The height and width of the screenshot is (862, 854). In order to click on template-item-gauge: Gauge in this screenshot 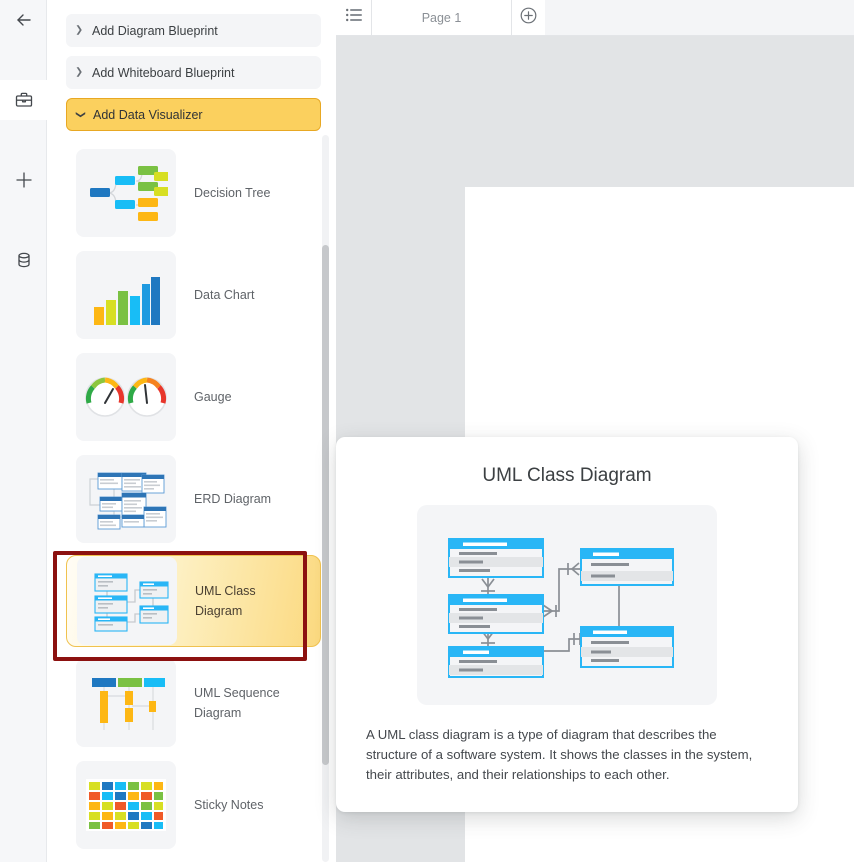, I will do `click(193, 397)`.